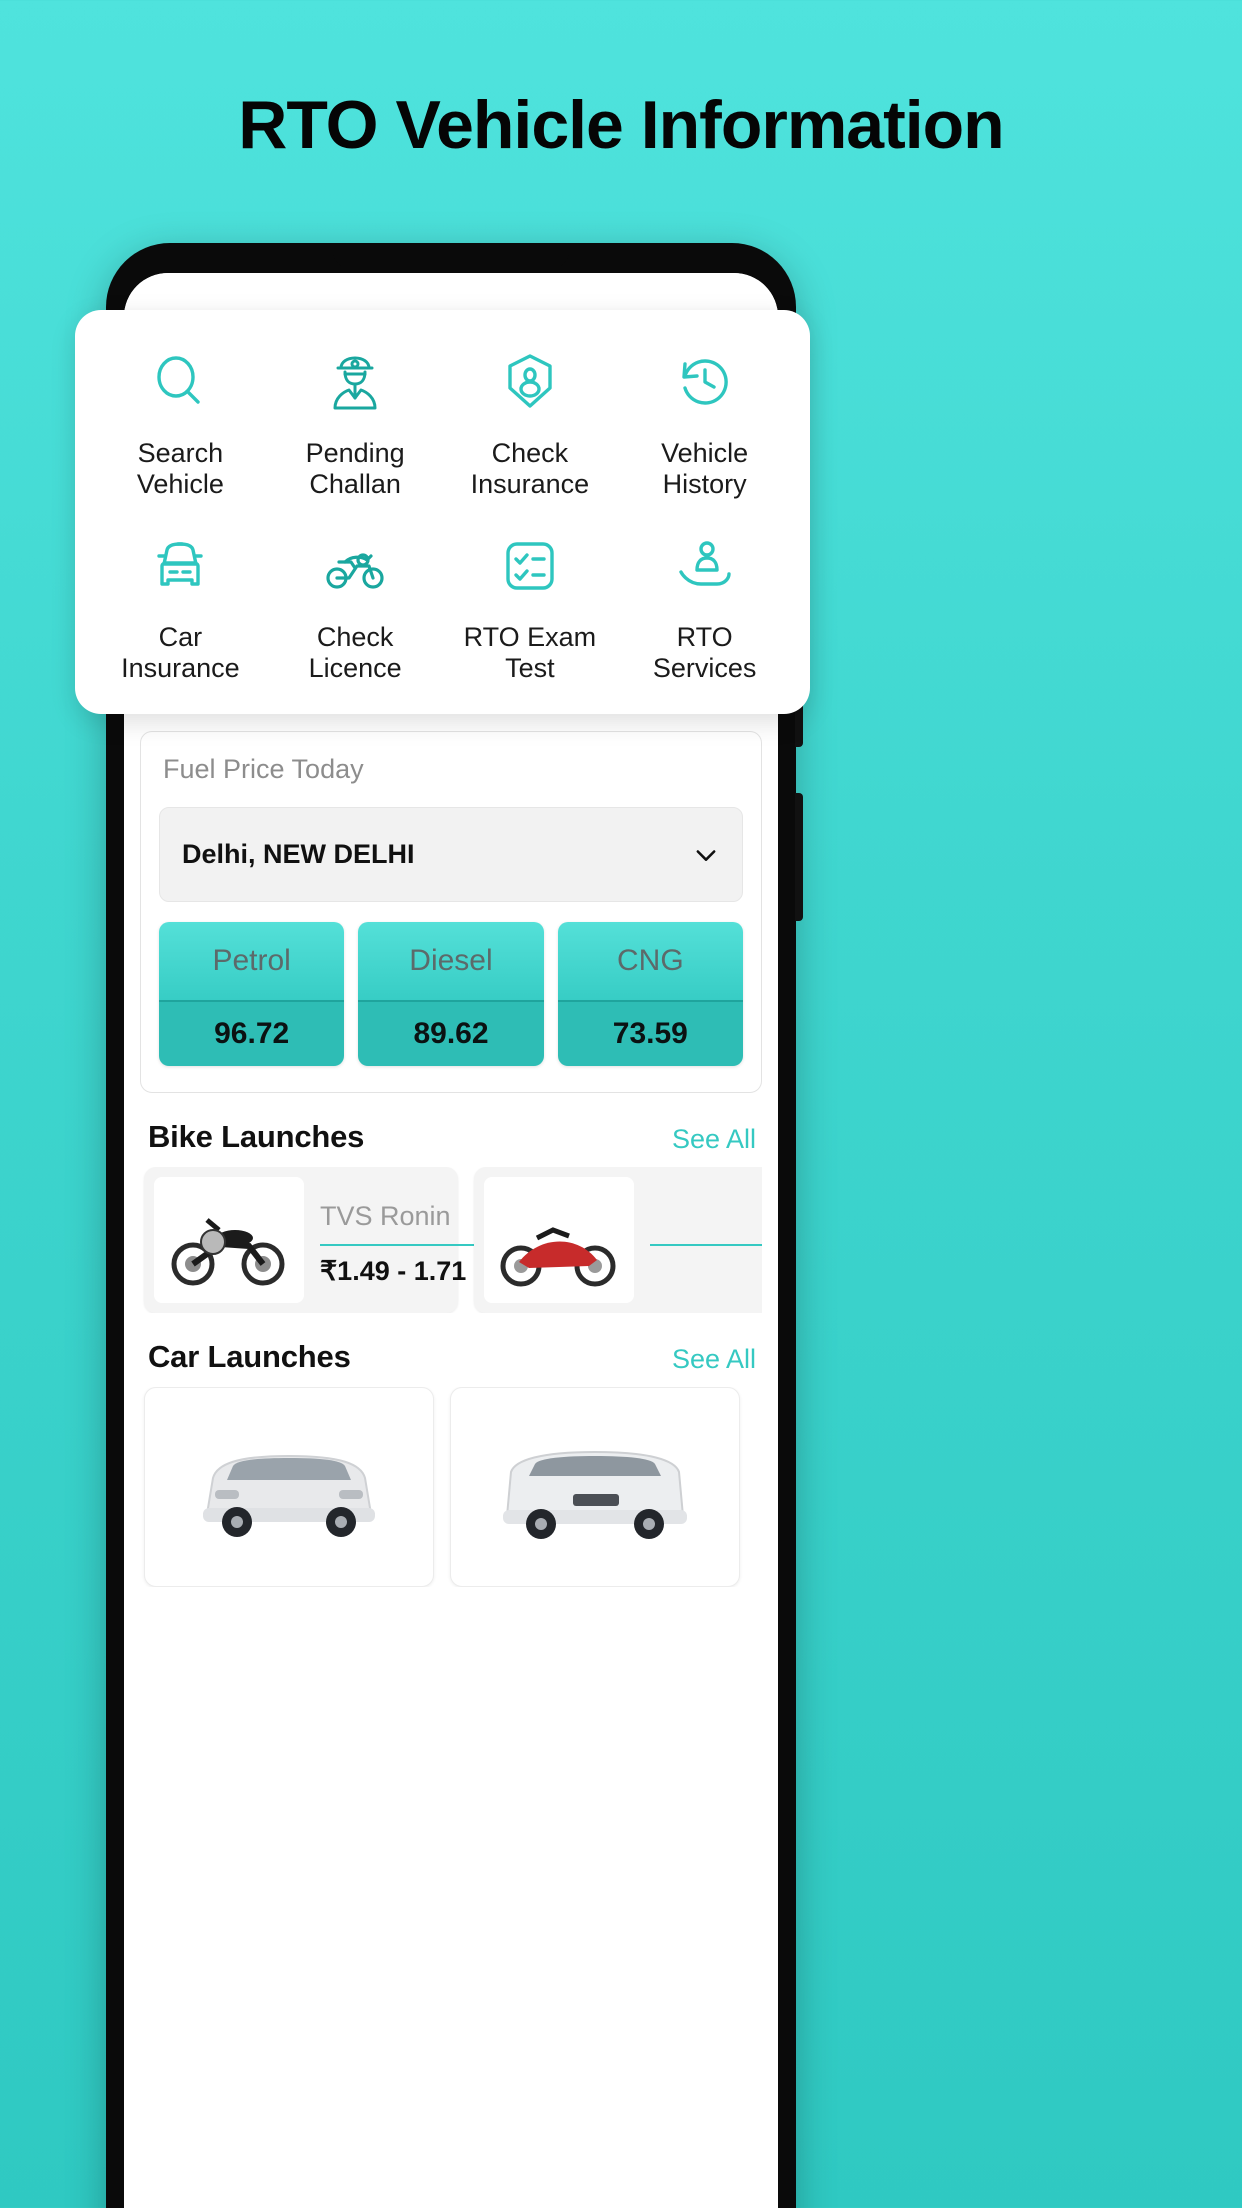  I want to click on fuel-tile-petrol-name: Petrol, so click(252, 961).